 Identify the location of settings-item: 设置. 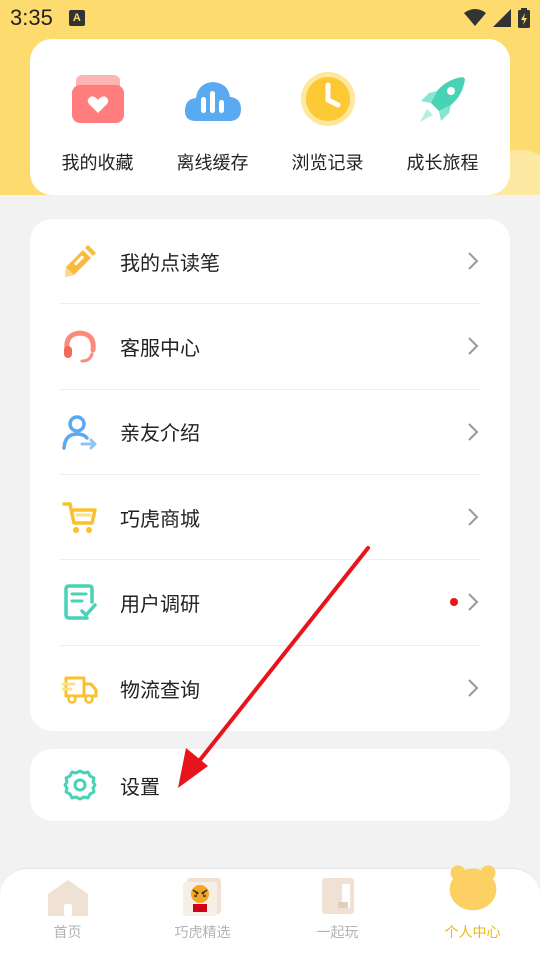
(270, 785).